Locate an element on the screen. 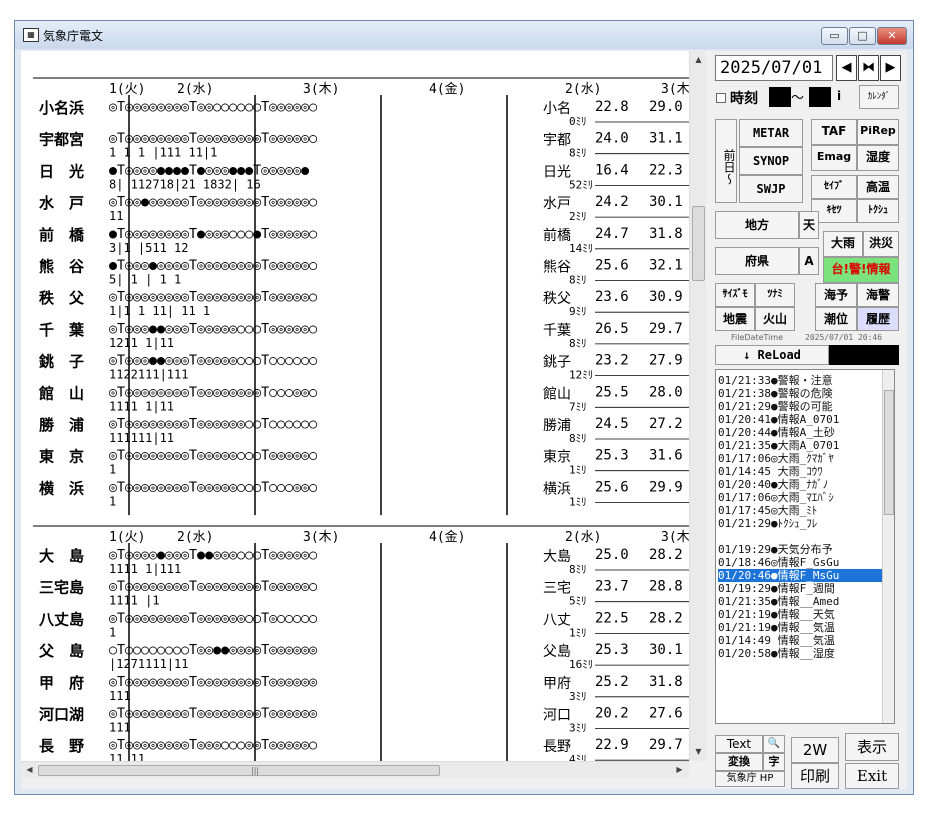  swjp-button: SWJP is located at coordinates (771, 189).